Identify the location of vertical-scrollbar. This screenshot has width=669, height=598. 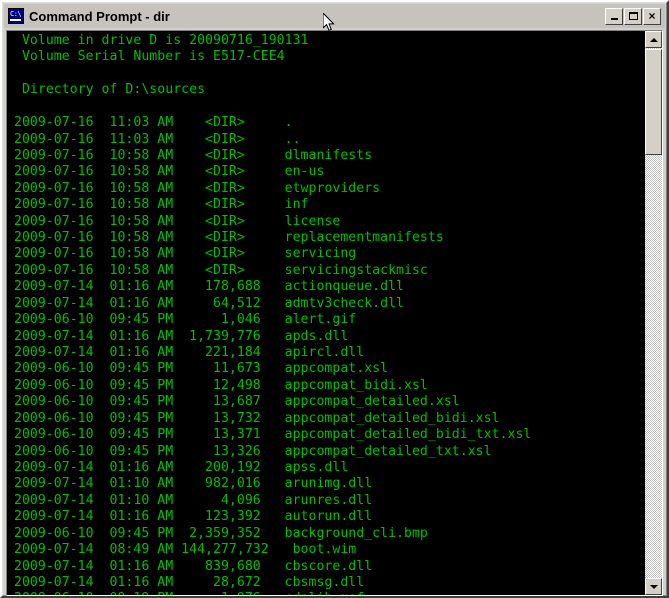
(653, 313).